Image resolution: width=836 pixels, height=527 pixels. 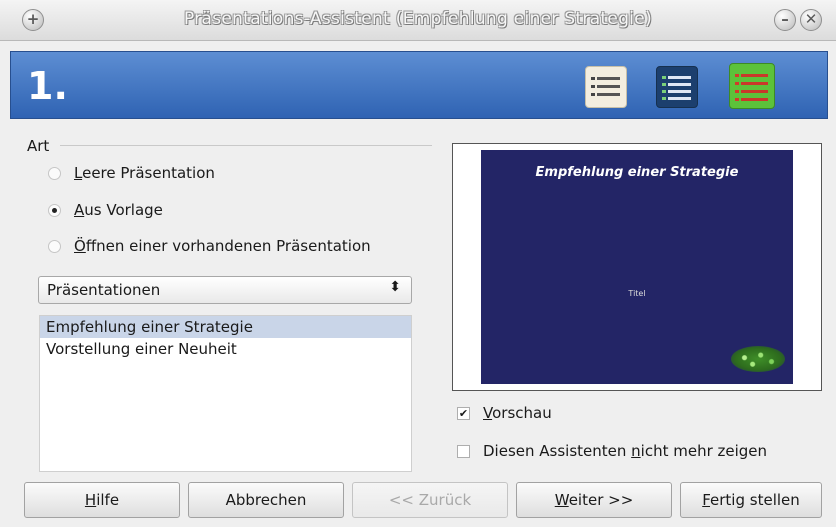 I want to click on bulleted-list-icon, so click(x=606, y=87).